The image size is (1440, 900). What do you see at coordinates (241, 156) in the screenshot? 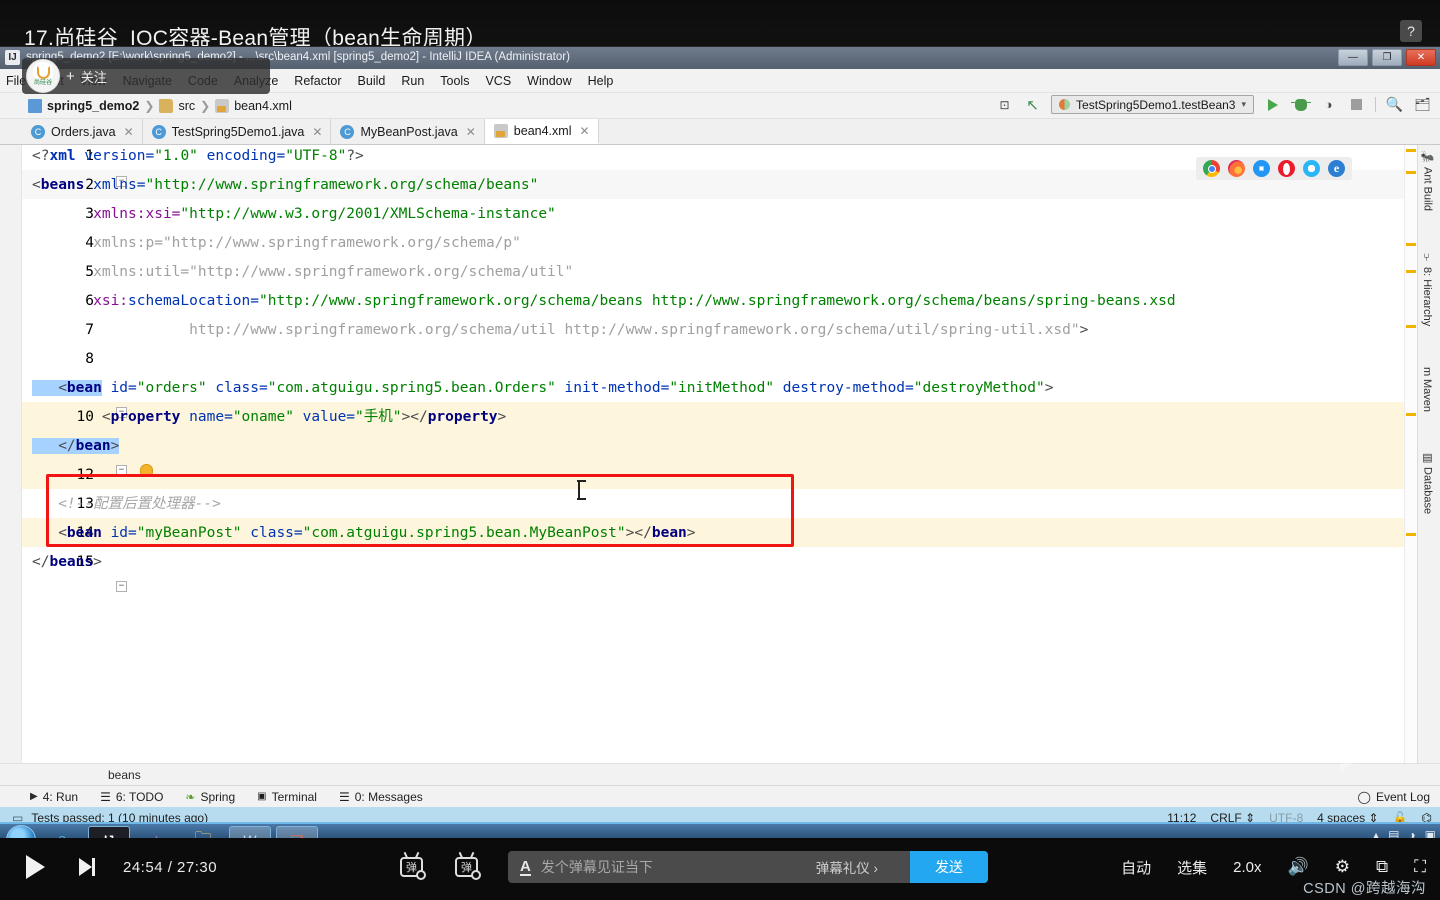
I see `code-token: encoding=` at bounding box center [241, 156].